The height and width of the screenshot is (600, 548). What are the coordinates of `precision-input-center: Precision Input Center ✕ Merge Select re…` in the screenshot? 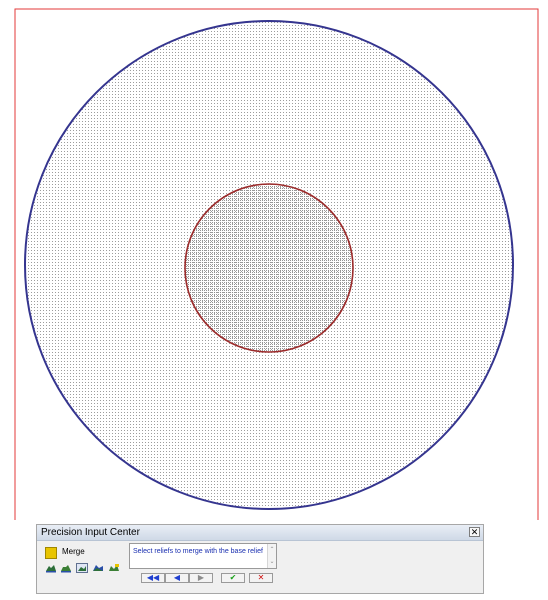 It's located at (260, 559).